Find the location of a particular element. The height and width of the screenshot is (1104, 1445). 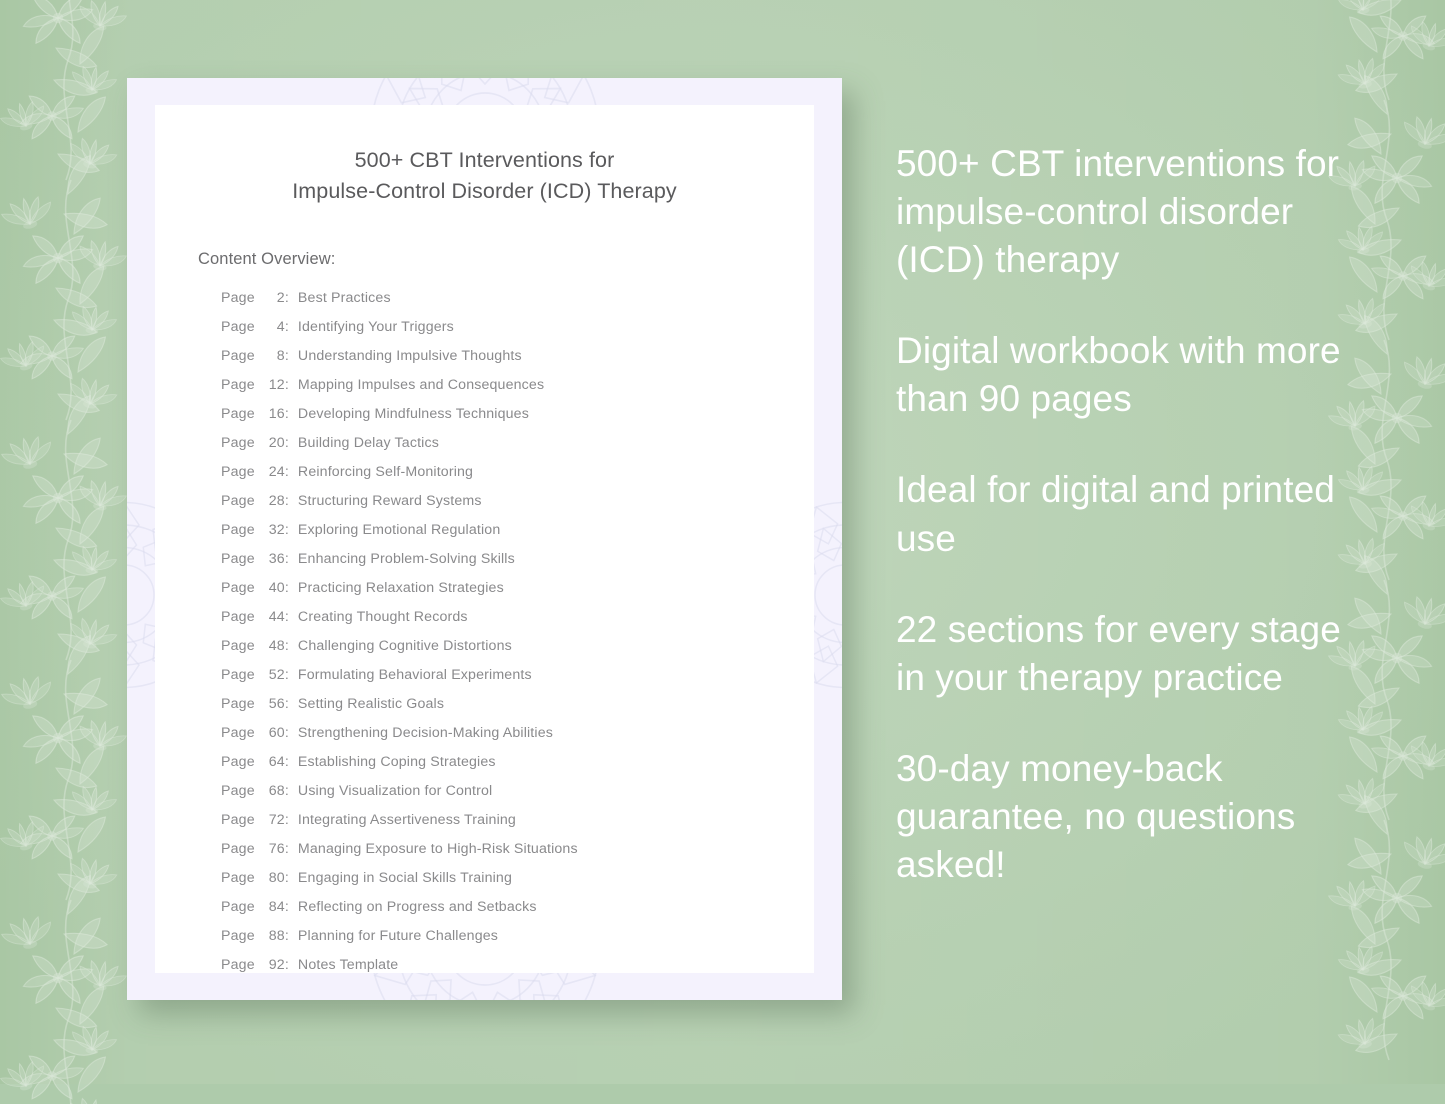

table-of-contents-row: Page 28: Structuring Reward Systems is located at coordinates (517, 507).